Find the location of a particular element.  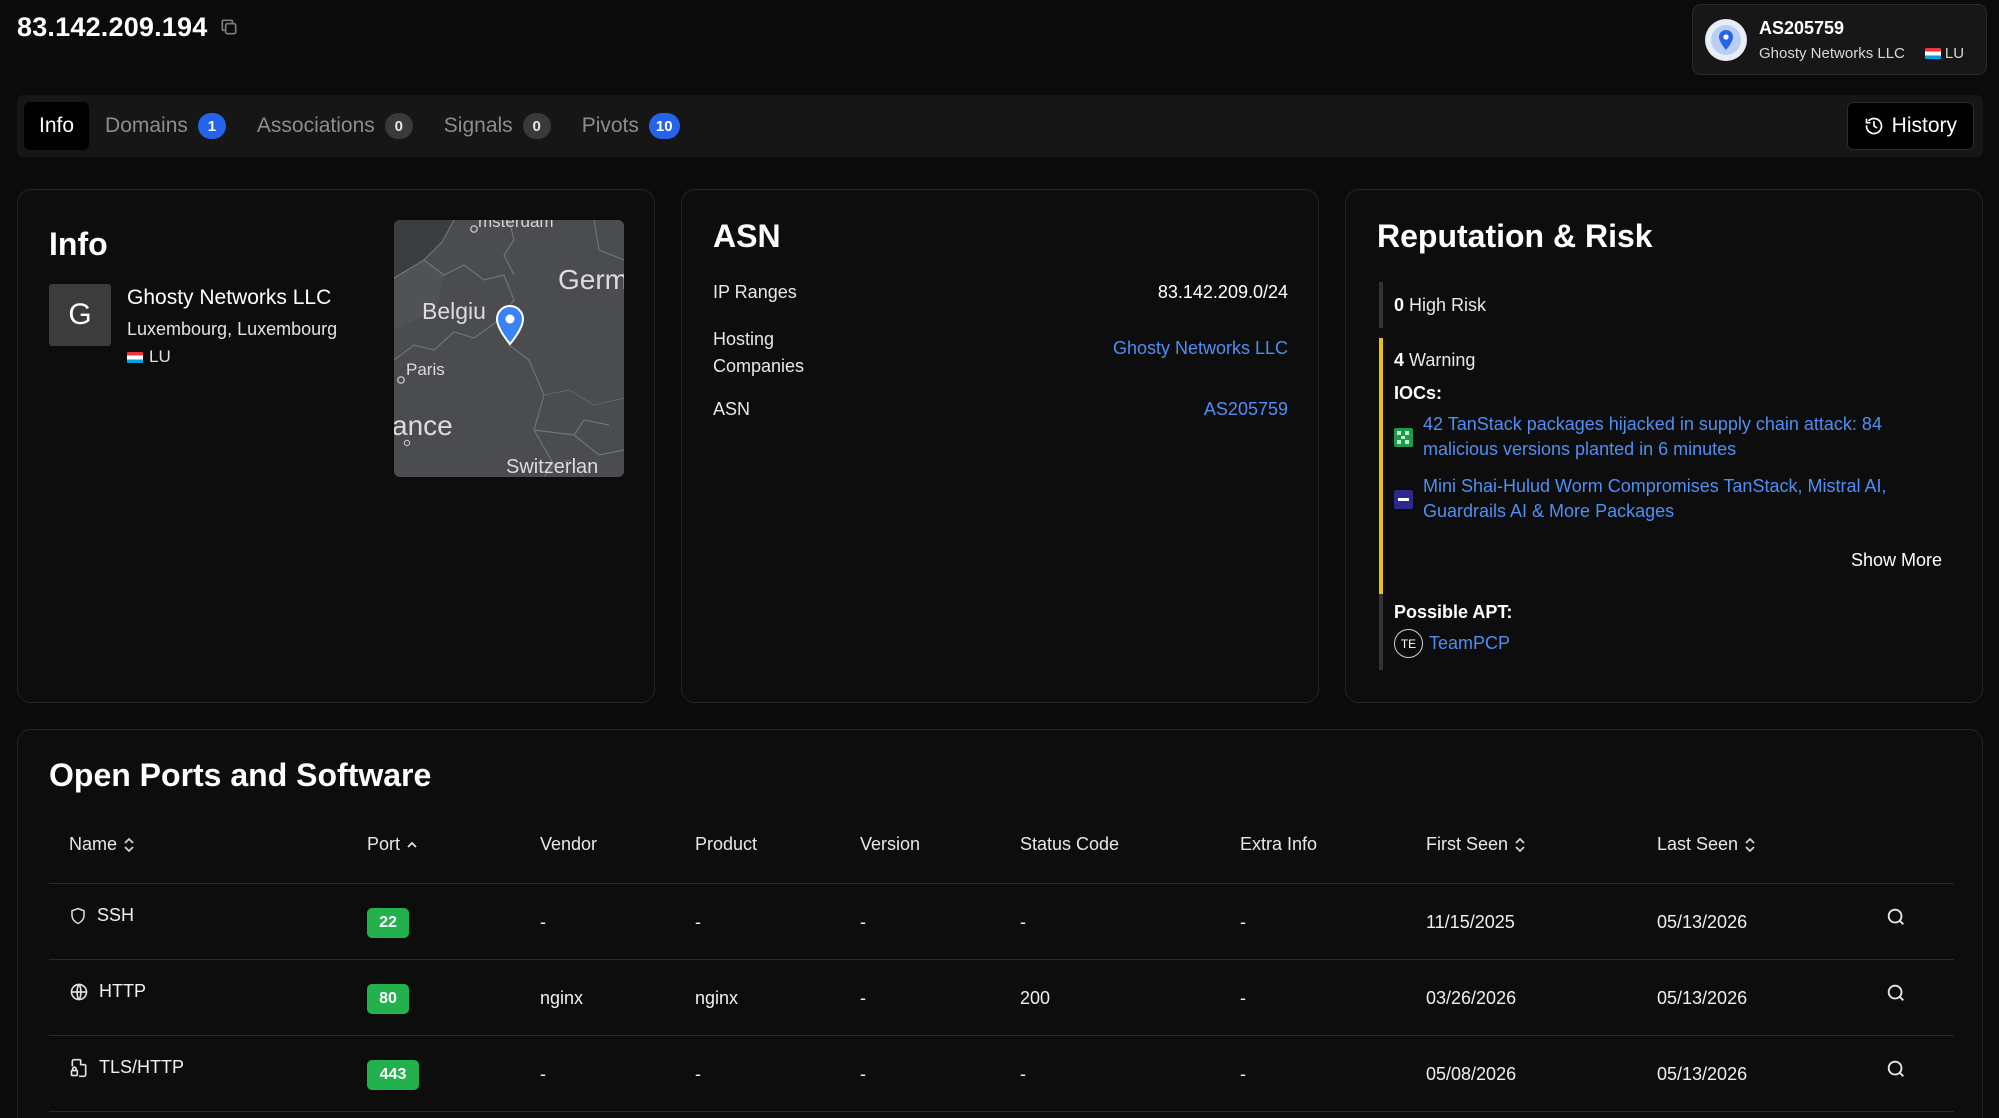

tab-info-label: Info is located at coordinates (57, 125).